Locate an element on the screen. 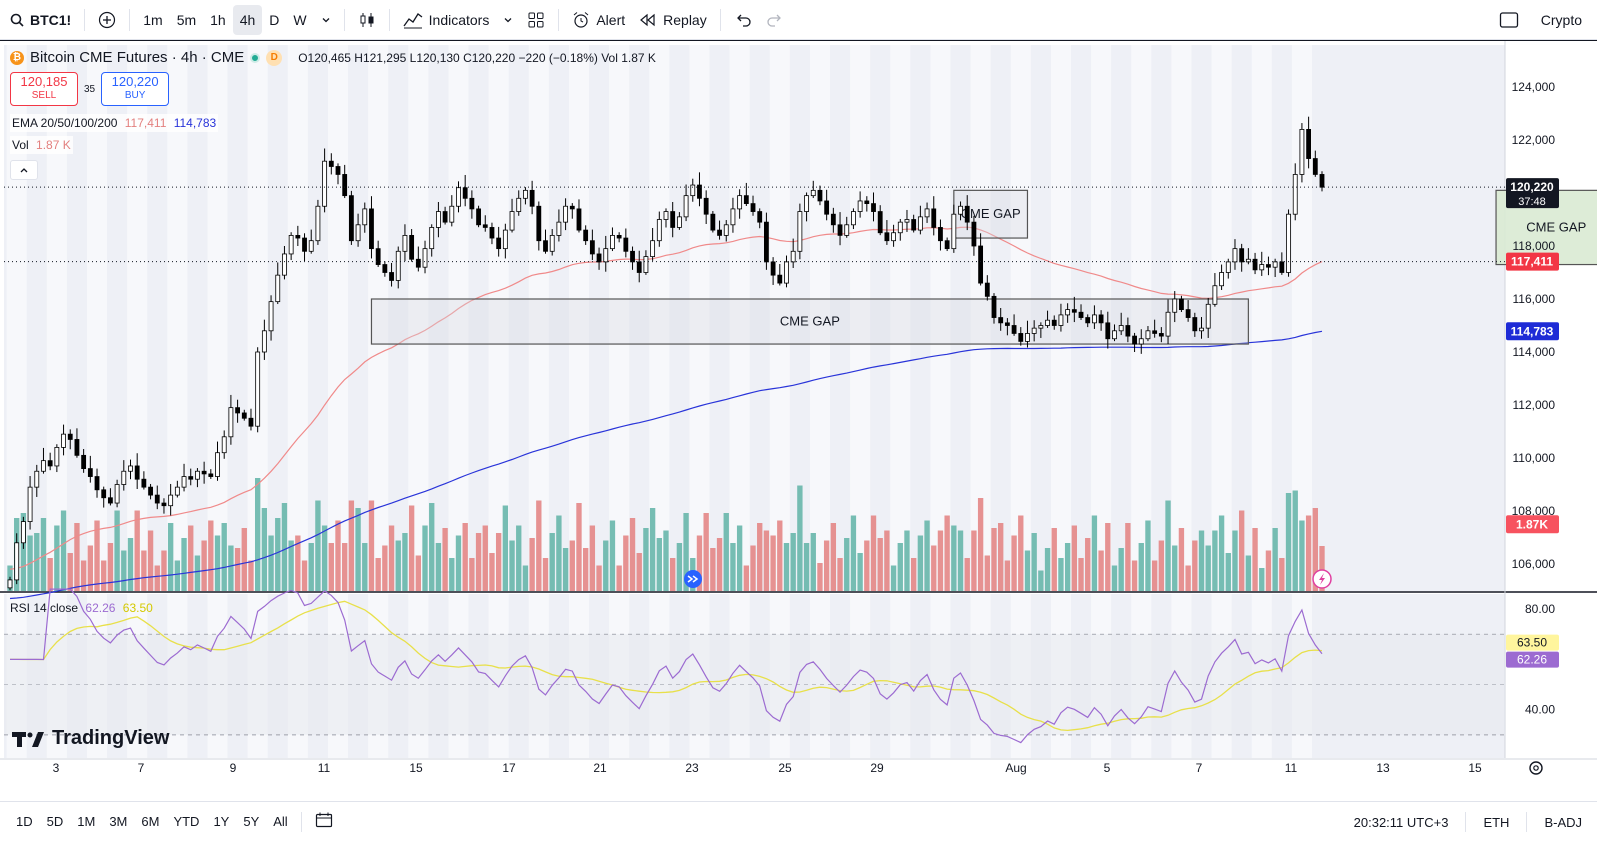 The image size is (1597, 841). indicators-label: Indicators is located at coordinates (459, 19).